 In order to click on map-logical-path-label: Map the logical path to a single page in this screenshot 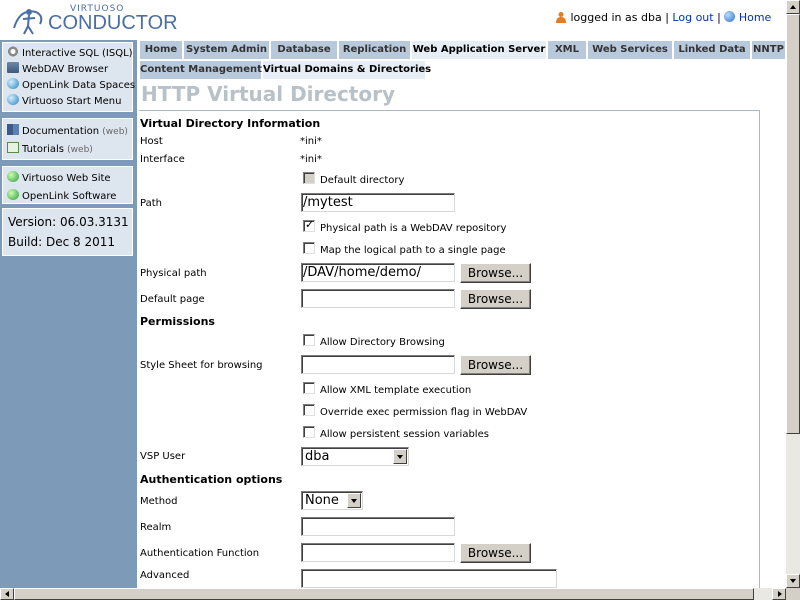, I will do `click(413, 250)`.